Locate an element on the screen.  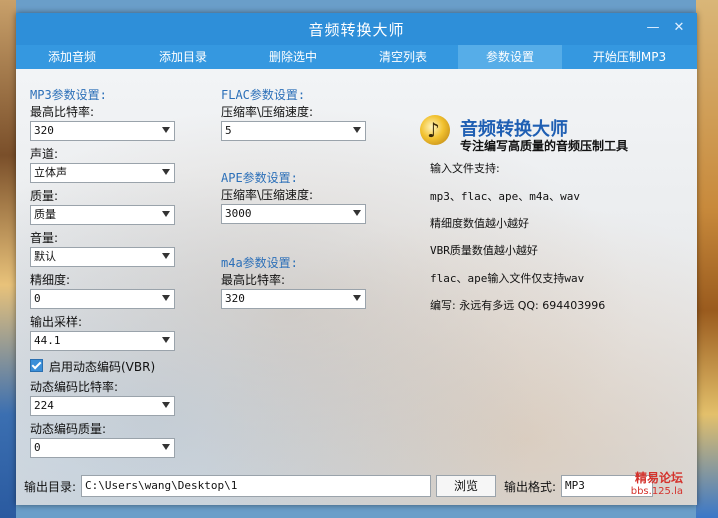
precision-value: 0 is located at coordinates (37, 298).